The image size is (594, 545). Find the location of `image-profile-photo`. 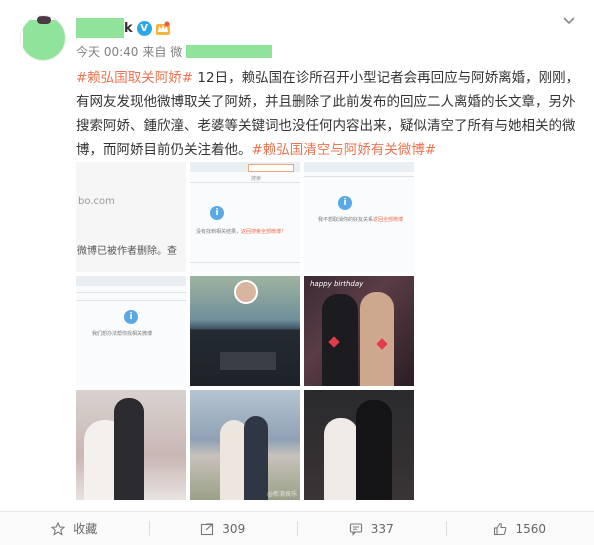

image-profile-photo is located at coordinates (246, 292).